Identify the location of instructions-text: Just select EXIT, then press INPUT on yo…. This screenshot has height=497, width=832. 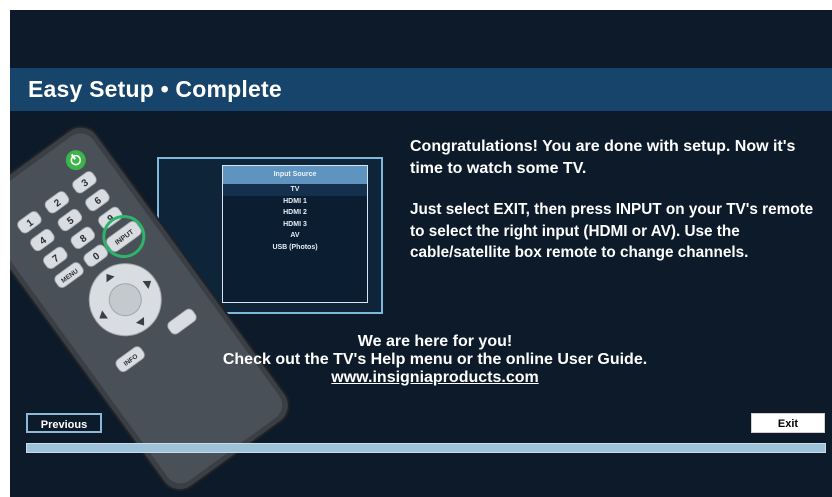
(612, 231).